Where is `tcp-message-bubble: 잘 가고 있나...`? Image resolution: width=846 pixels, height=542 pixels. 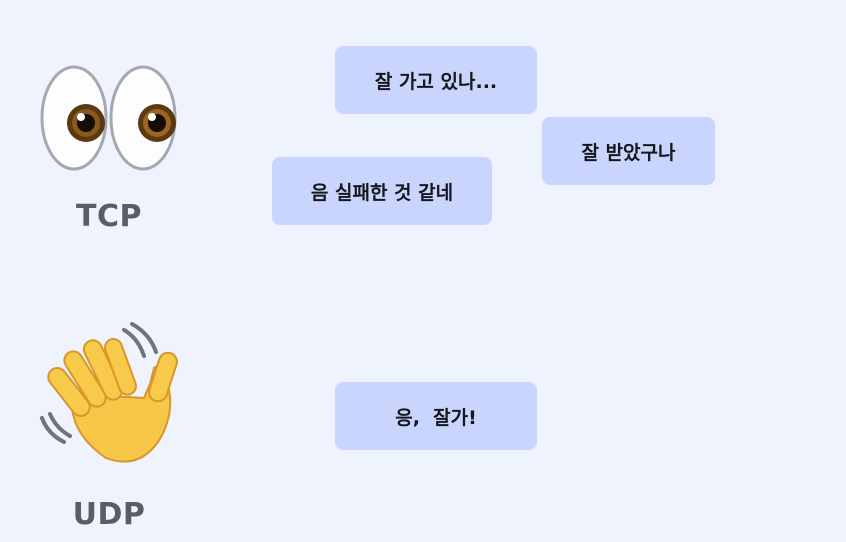
tcp-message-bubble: 잘 가고 있나... is located at coordinates (436, 80).